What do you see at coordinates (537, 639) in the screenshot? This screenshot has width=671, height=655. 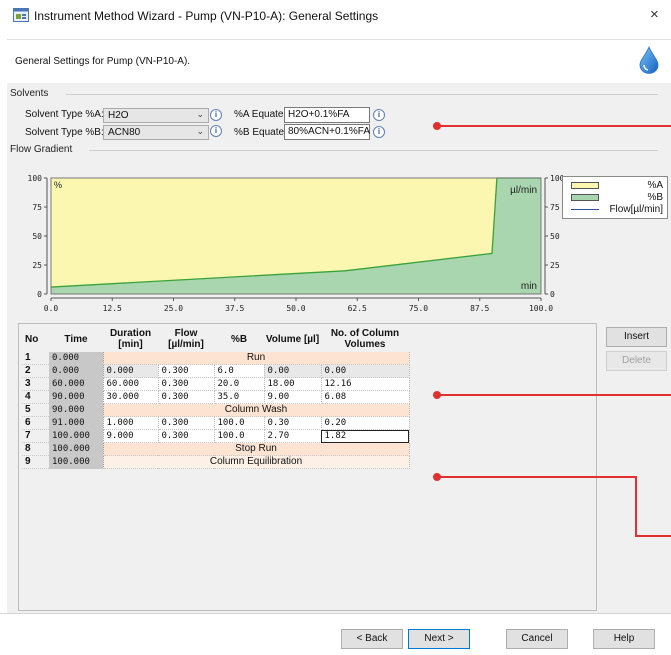 I see `cancel-button: Cancel` at bounding box center [537, 639].